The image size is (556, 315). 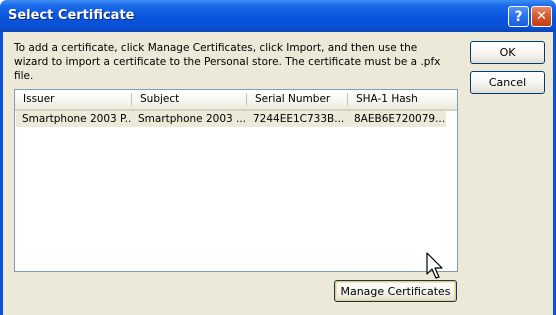 I want to click on mouse-pointer-icon, so click(x=434, y=265).